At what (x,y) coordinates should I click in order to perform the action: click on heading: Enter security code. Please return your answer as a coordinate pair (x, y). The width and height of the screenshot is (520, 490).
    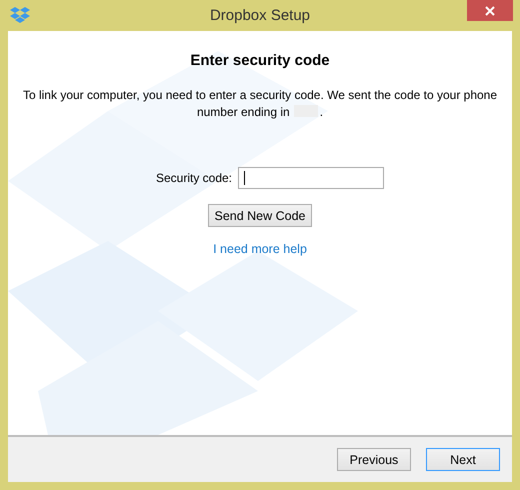
    Looking at the image, I should click on (260, 60).